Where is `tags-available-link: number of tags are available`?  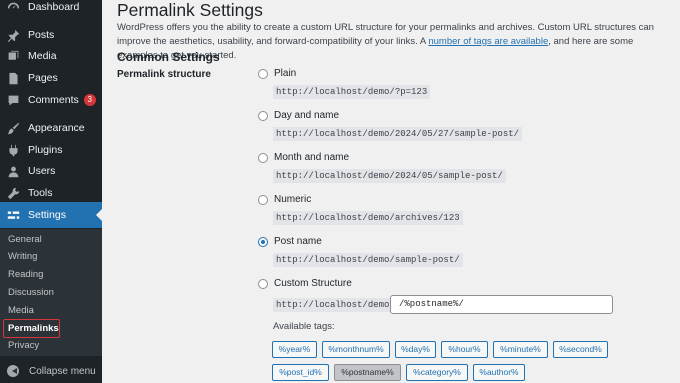 tags-available-link: number of tags are available is located at coordinates (488, 41).